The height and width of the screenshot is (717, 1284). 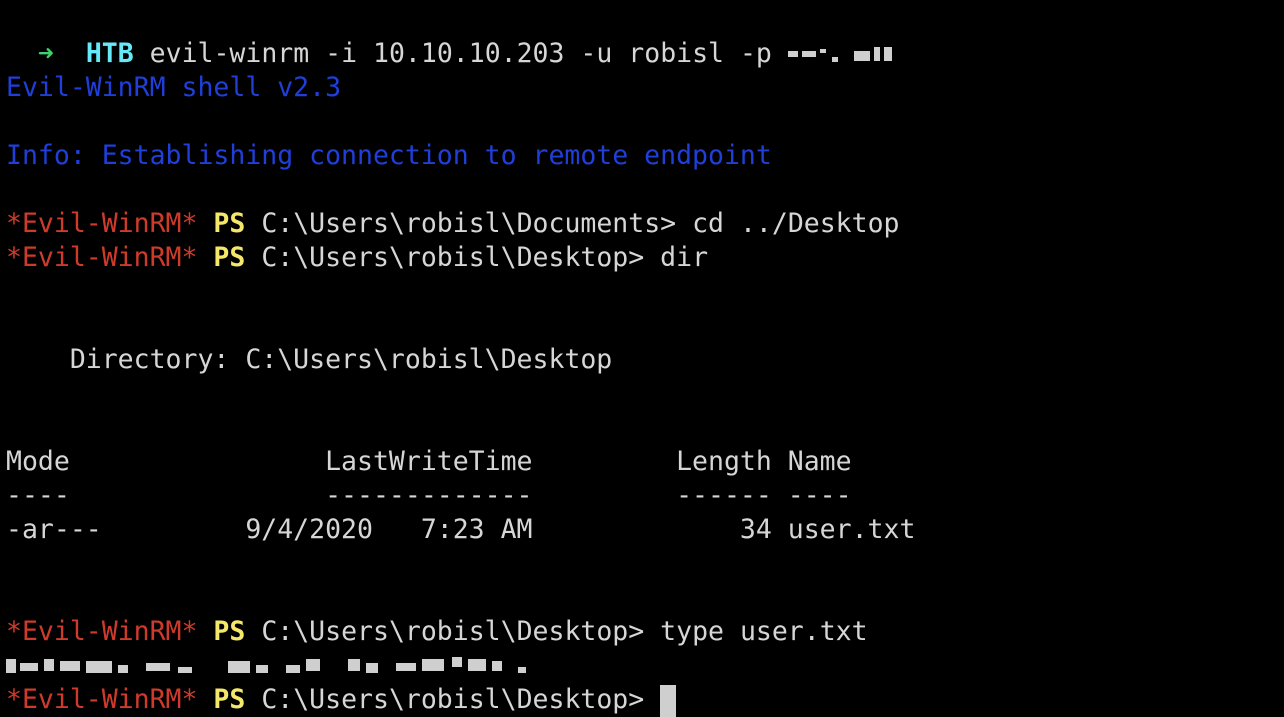 I want to click on redacted-flag, so click(x=276, y=666).